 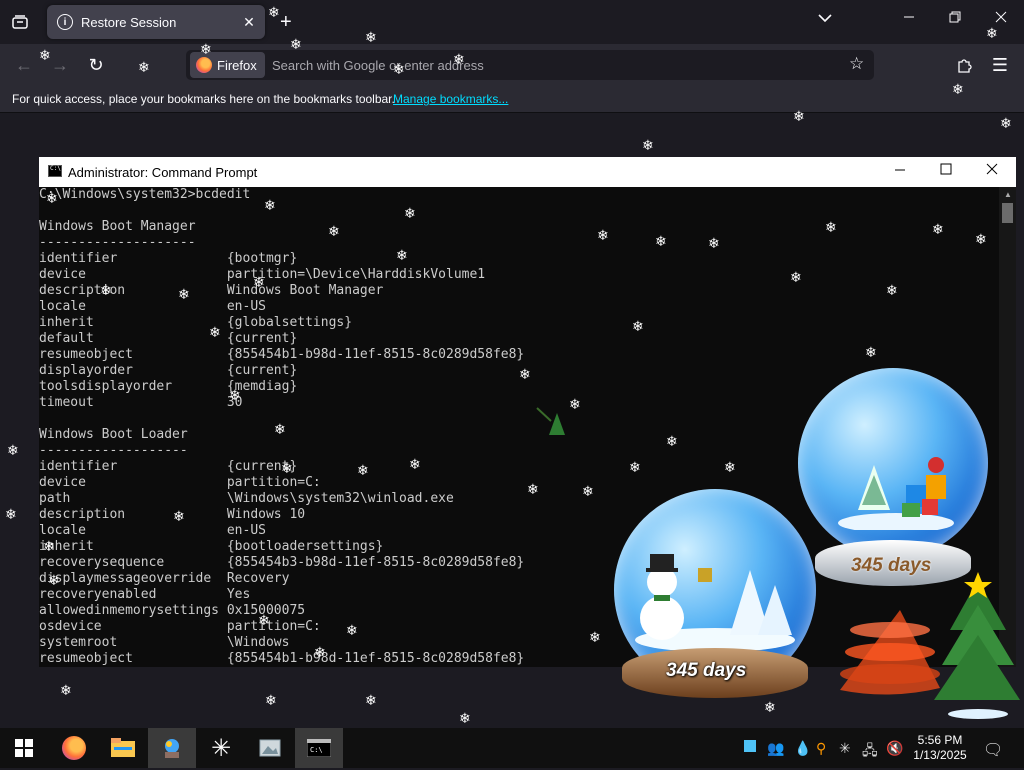 What do you see at coordinates (896, 493) in the screenshot?
I see `gifts-and-tree-icon` at bounding box center [896, 493].